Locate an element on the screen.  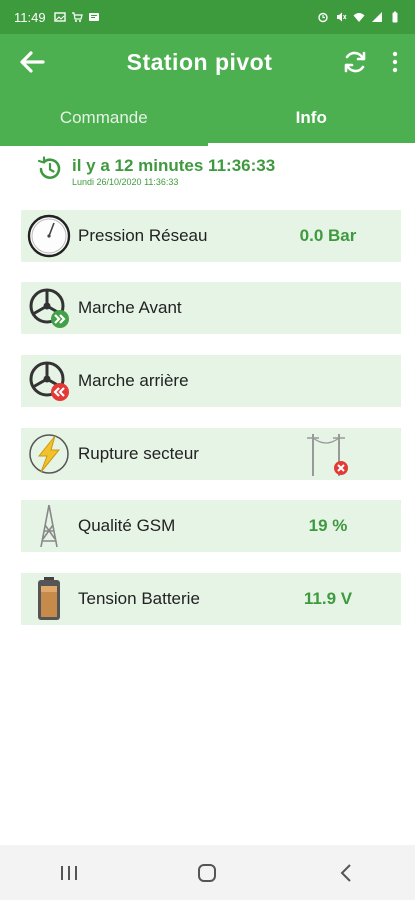
battery-icon is located at coordinates (49, 599).